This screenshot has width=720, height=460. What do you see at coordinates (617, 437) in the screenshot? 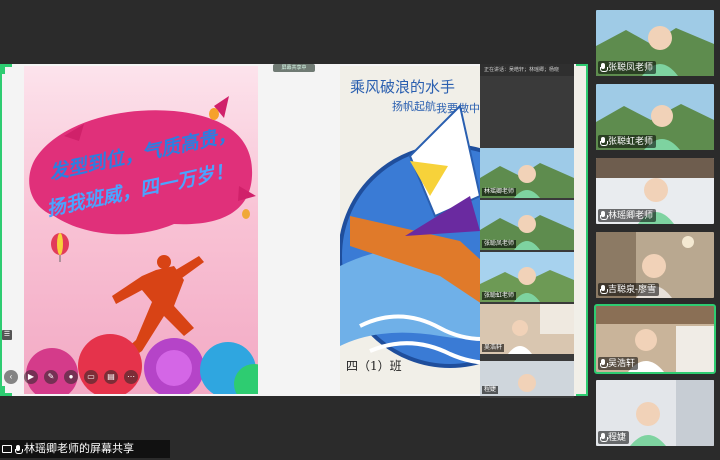
I see `participant-name: 程婕` at bounding box center [617, 437].